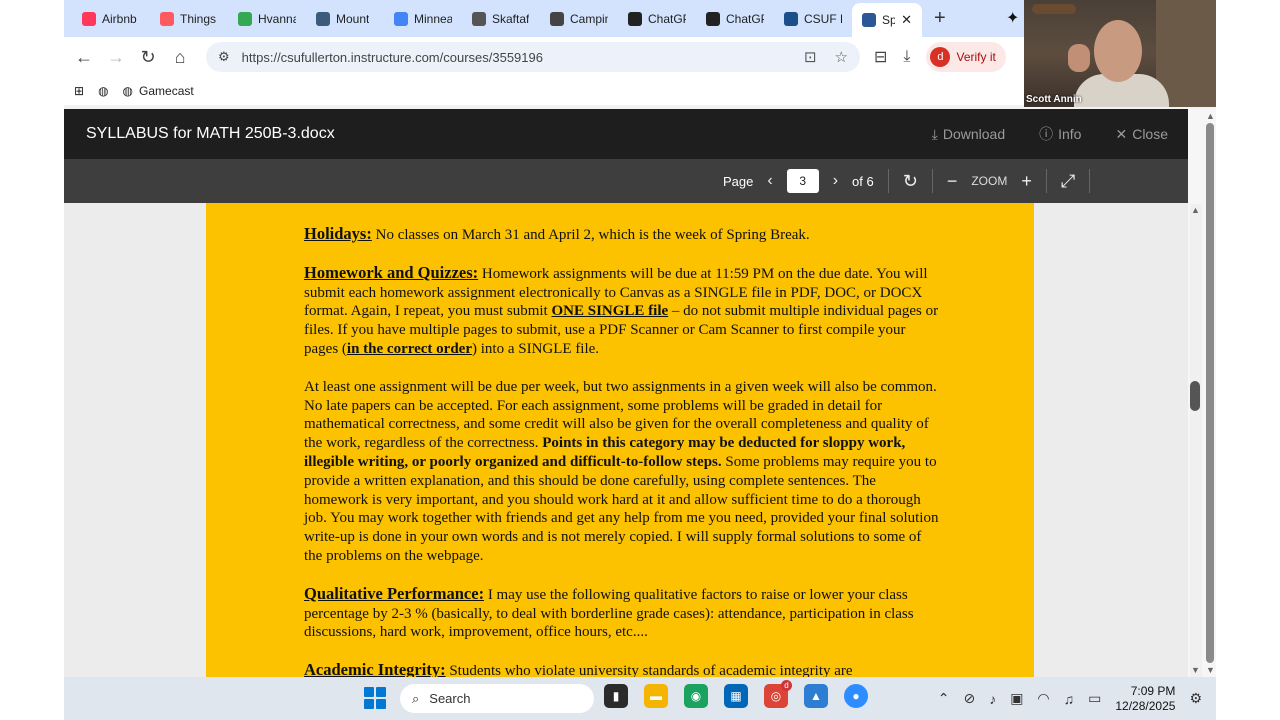  What do you see at coordinates (148, 57) in the screenshot?
I see `reload-icon: ↻` at bounding box center [148, 57].